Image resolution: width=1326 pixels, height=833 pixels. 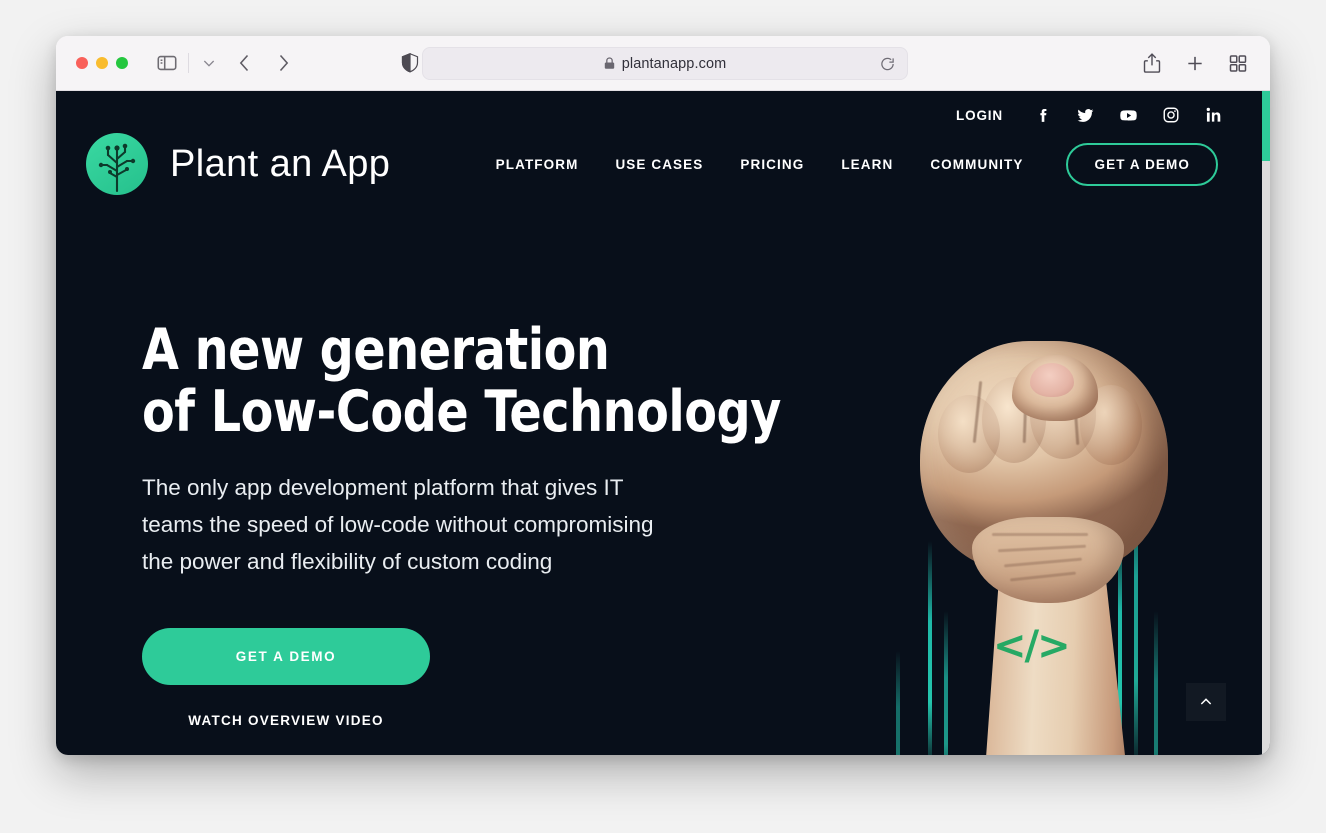 What do you see at coordinates (410, 63) in the screenshot?
I see `shield-privacy-icon` at bounding box center [410, 63].